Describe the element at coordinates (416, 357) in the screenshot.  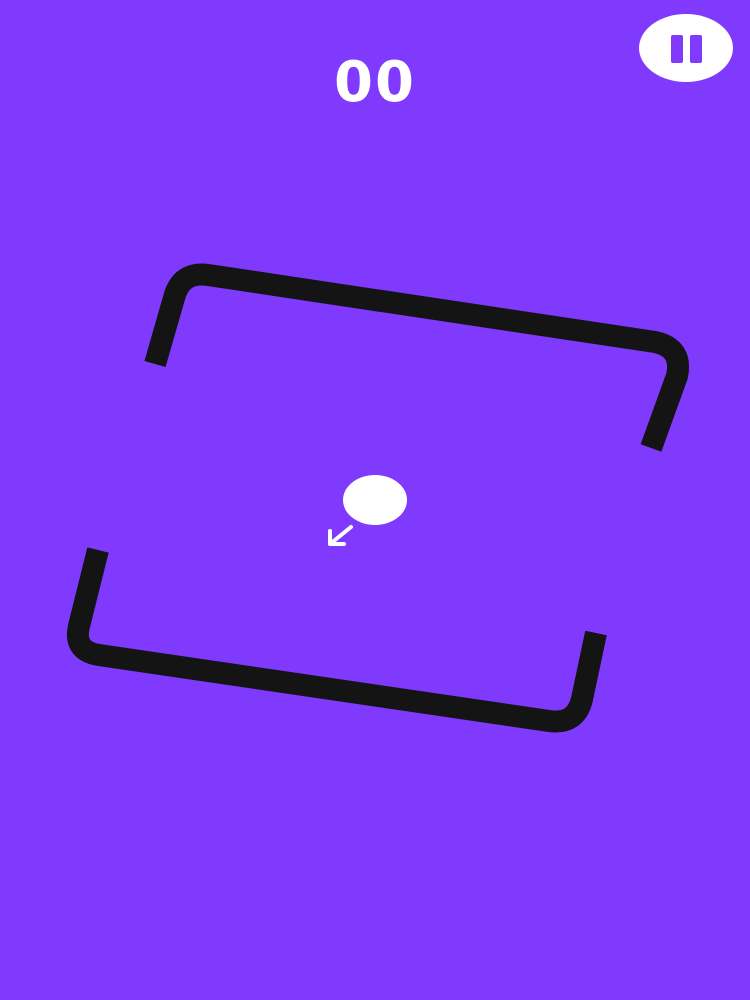
I see `top-wall` at that location.